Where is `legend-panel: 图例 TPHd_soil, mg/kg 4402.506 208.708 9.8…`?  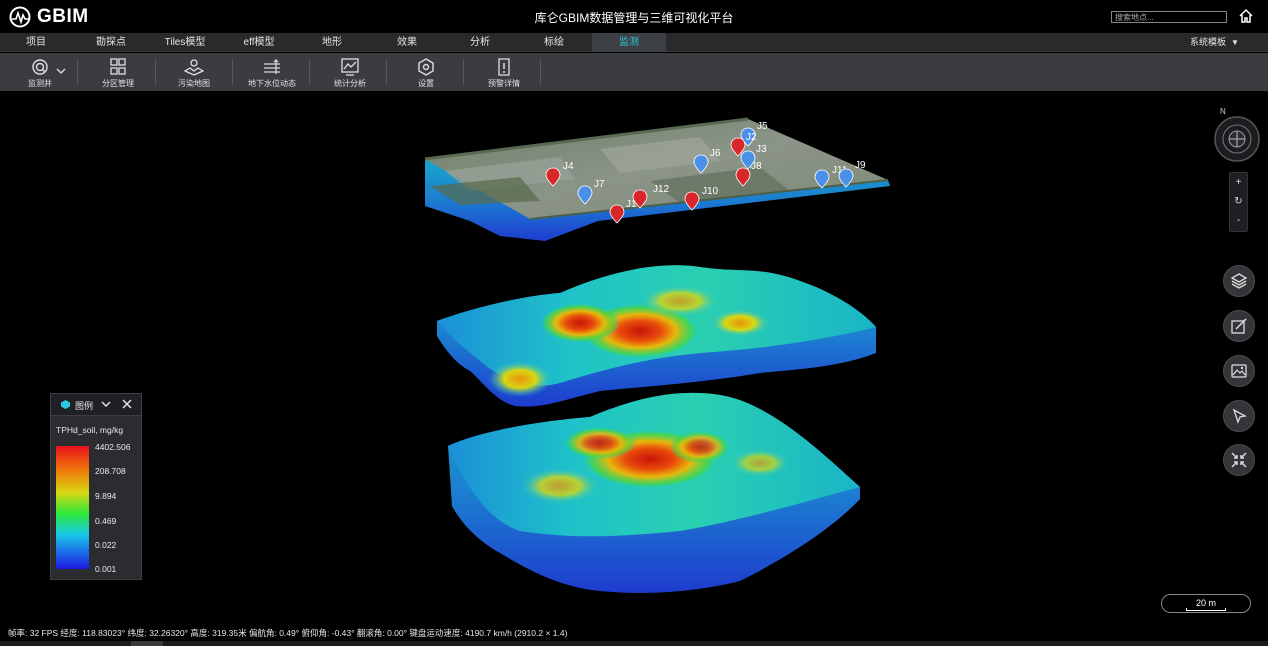 legend-panel: 图例 TPHd_soil, mg/kg 4402.506 208.708 9.8… is located at coordinates (96, 486).